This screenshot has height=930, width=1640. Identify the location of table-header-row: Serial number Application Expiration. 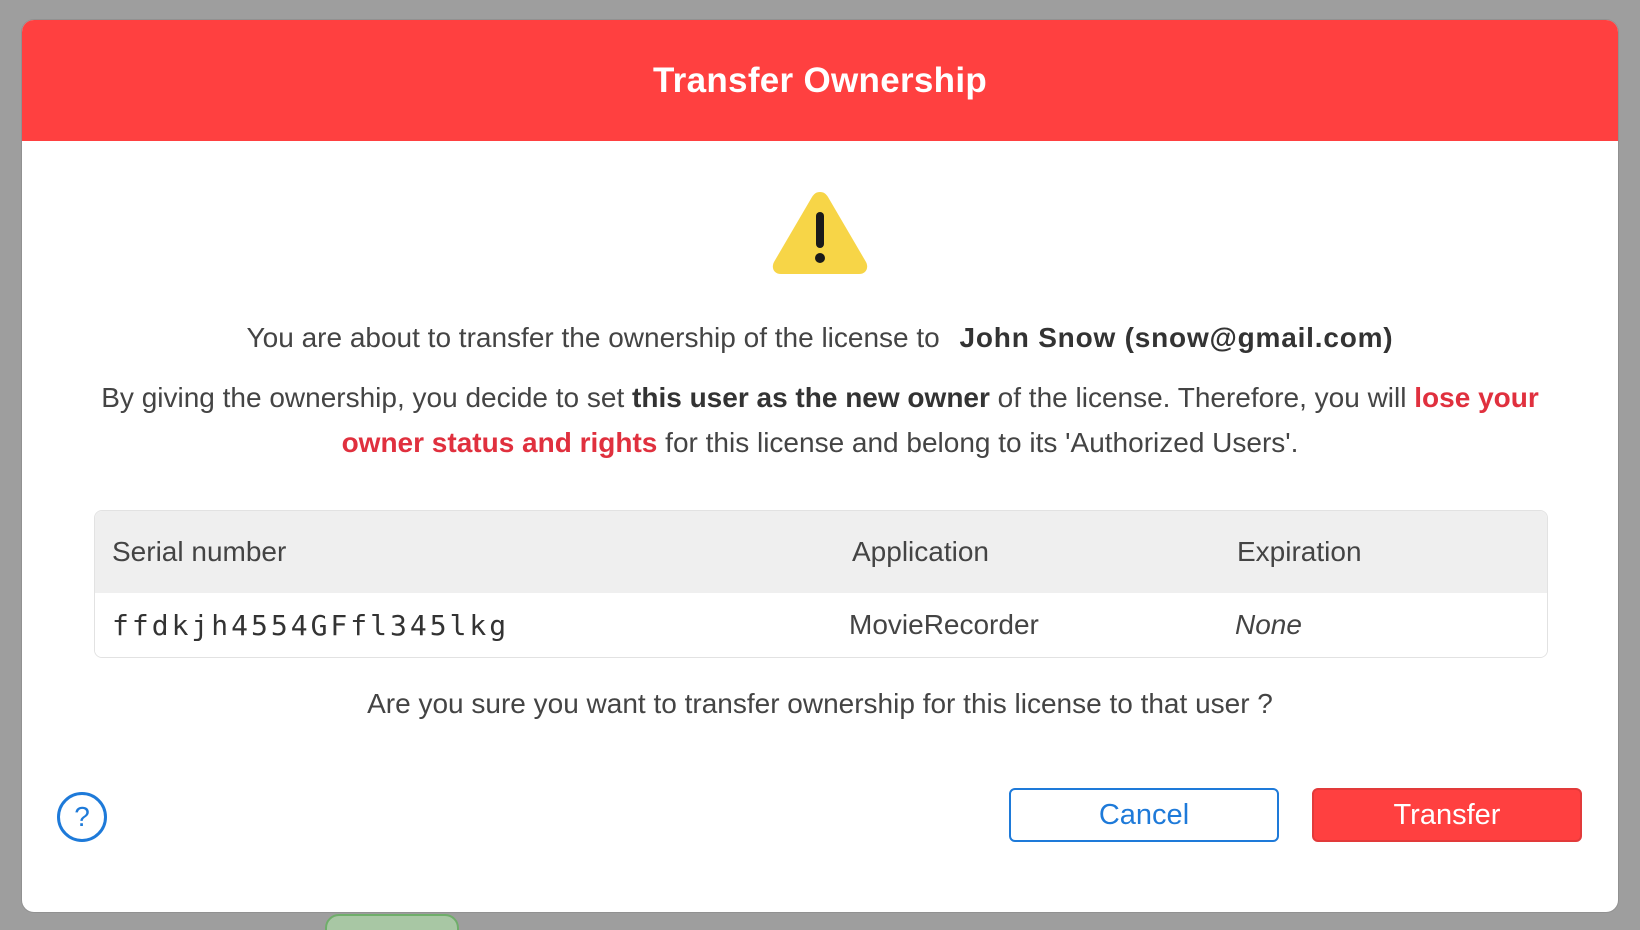
(821, 552).